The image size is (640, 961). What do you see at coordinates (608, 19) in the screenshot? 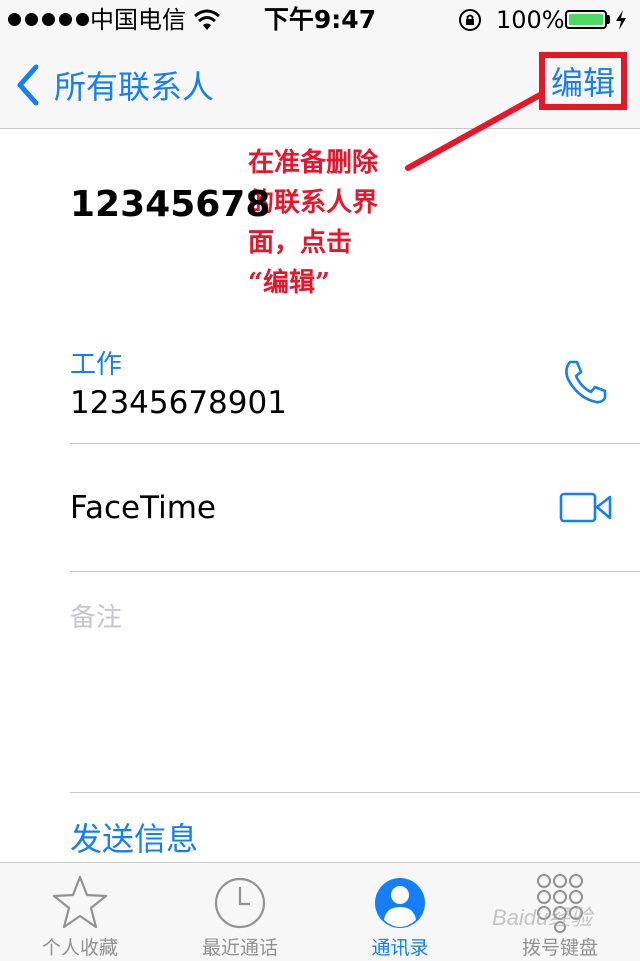
I see `battery-tip` at bounding box center [608, 19].